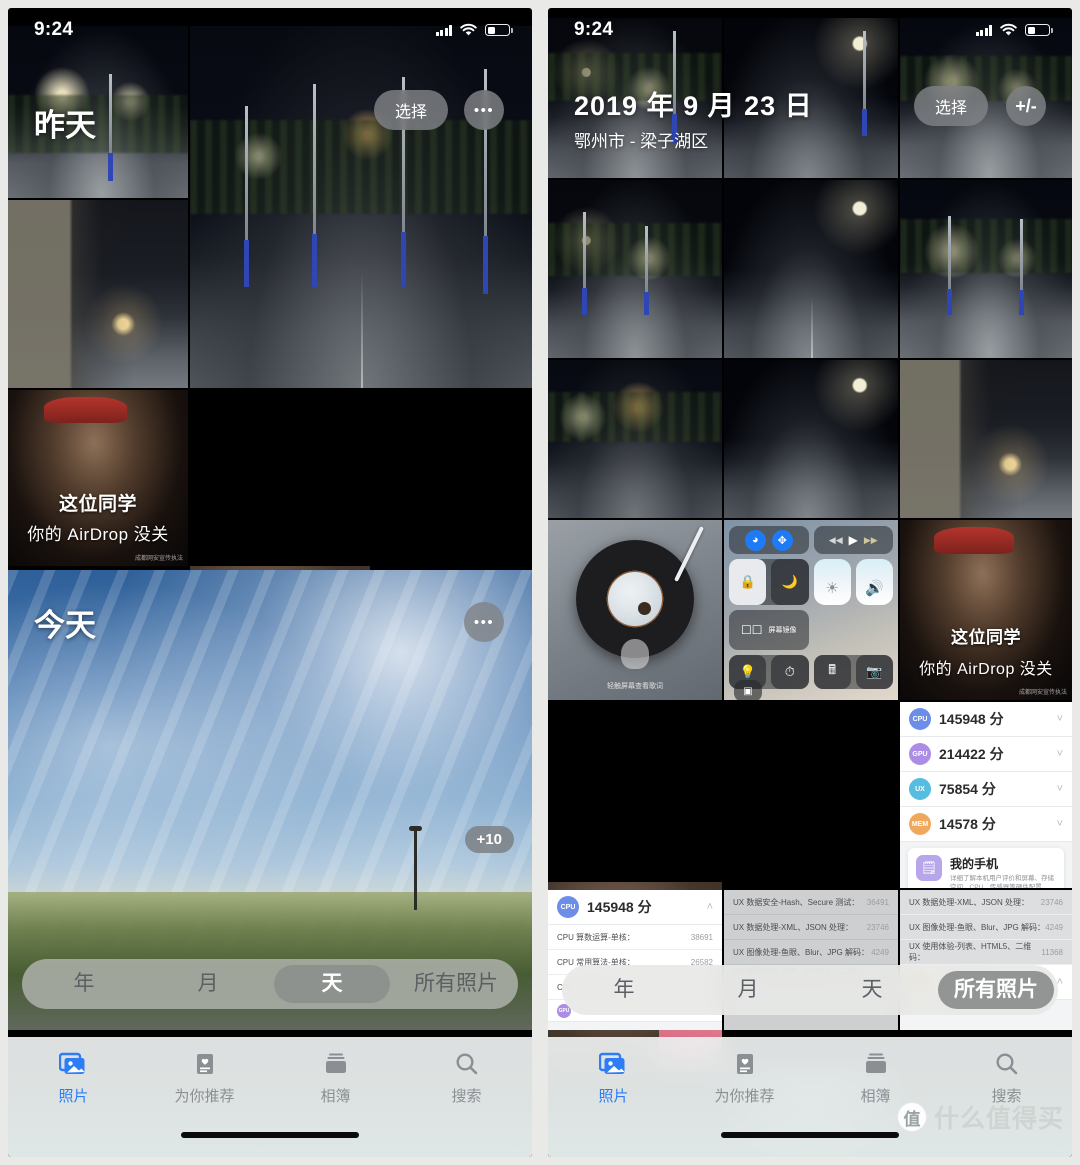 Image resolution: width=1080 pixels, height=1165 pixels. Describe the element at coordinates (811, 610) in the screenshot. I see `photo-tile-control-center: ◕ ✥ ◀◀ ▶ ▶▶ 🔒 🌙 ☀ 🔊 ☐☐ 屏幕镜像 💡 ⏱ 🖩 📷 ▣` at that location.